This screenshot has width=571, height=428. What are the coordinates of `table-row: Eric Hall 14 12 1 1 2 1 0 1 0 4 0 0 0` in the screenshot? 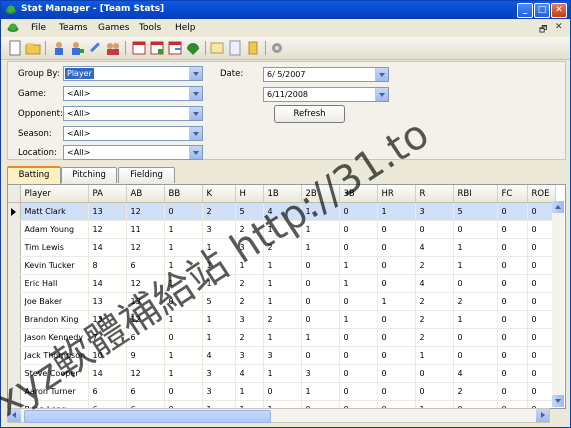 It's located at (282, 283).